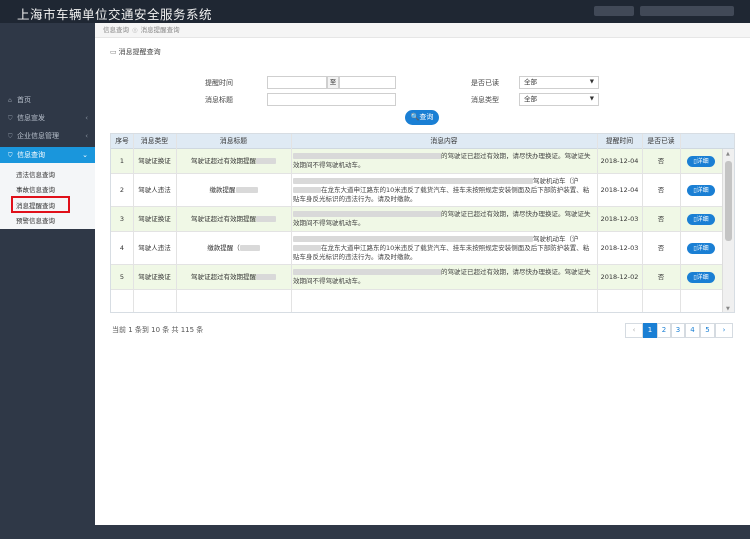 The height and width of the screenshot is (539, 750). Describe the element at coordinates (233, 141) in the screenshot. I see `col-header-title: 消息标题` at that location.